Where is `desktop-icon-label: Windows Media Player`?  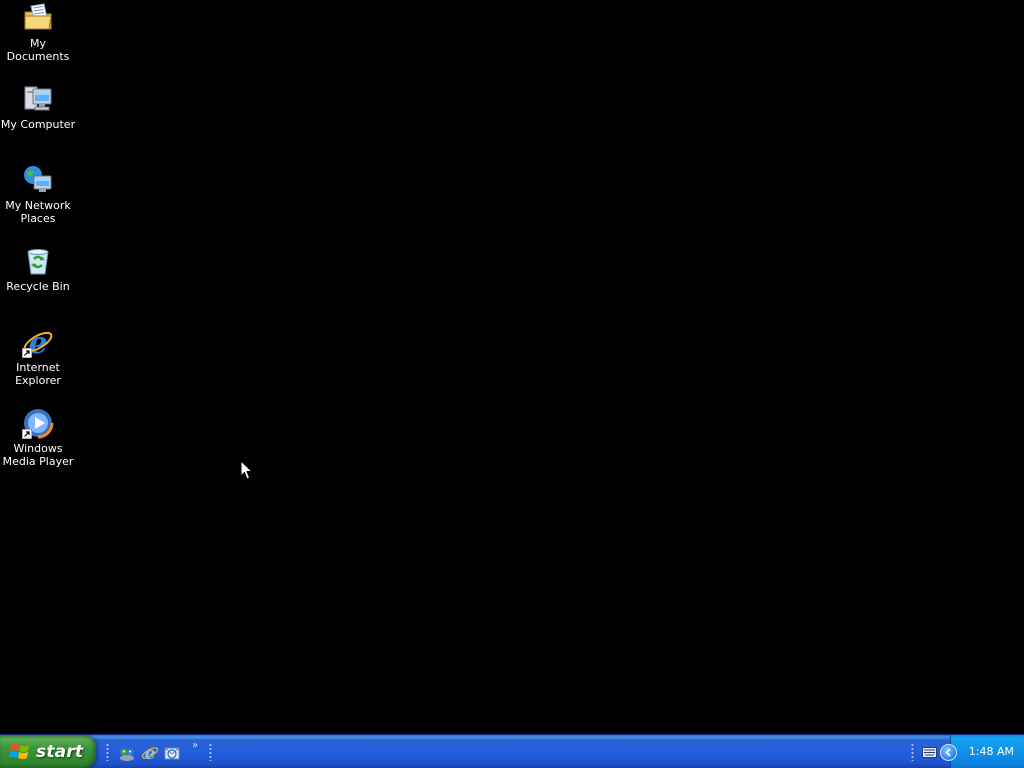 desktop-icon-label: Windows Media Player is located at coordinates (38, 455).